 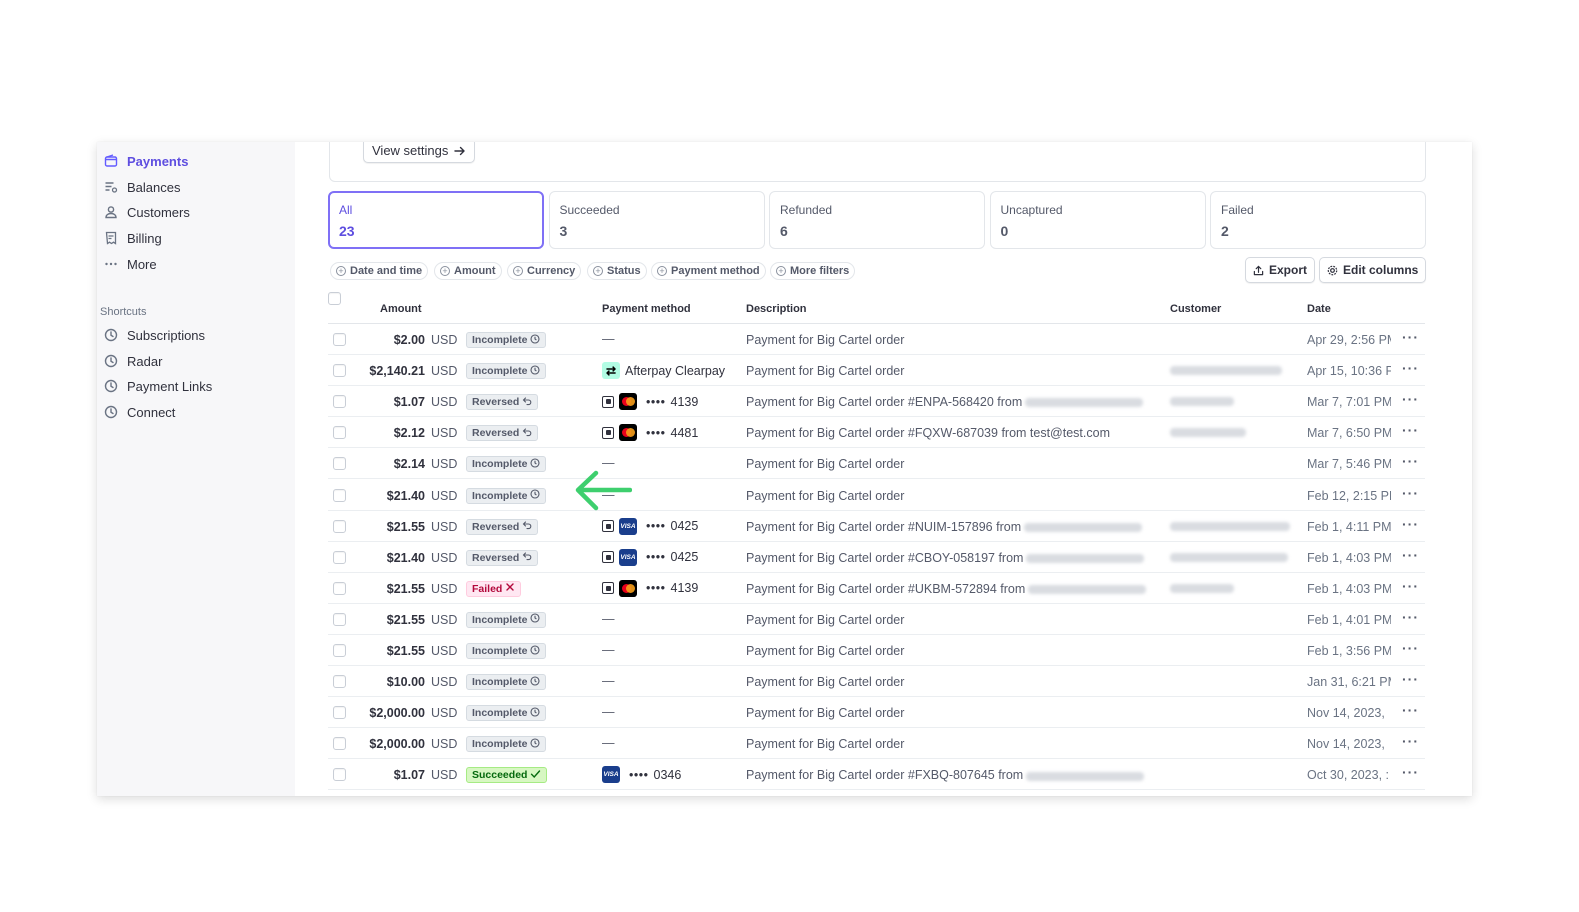 I want to click on column-customer: Customer, so click(x=1195, y=309).